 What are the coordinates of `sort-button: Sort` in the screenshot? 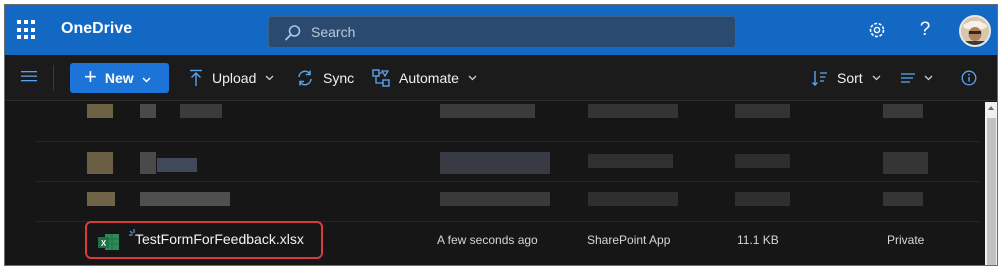 It's located at (846, 78).